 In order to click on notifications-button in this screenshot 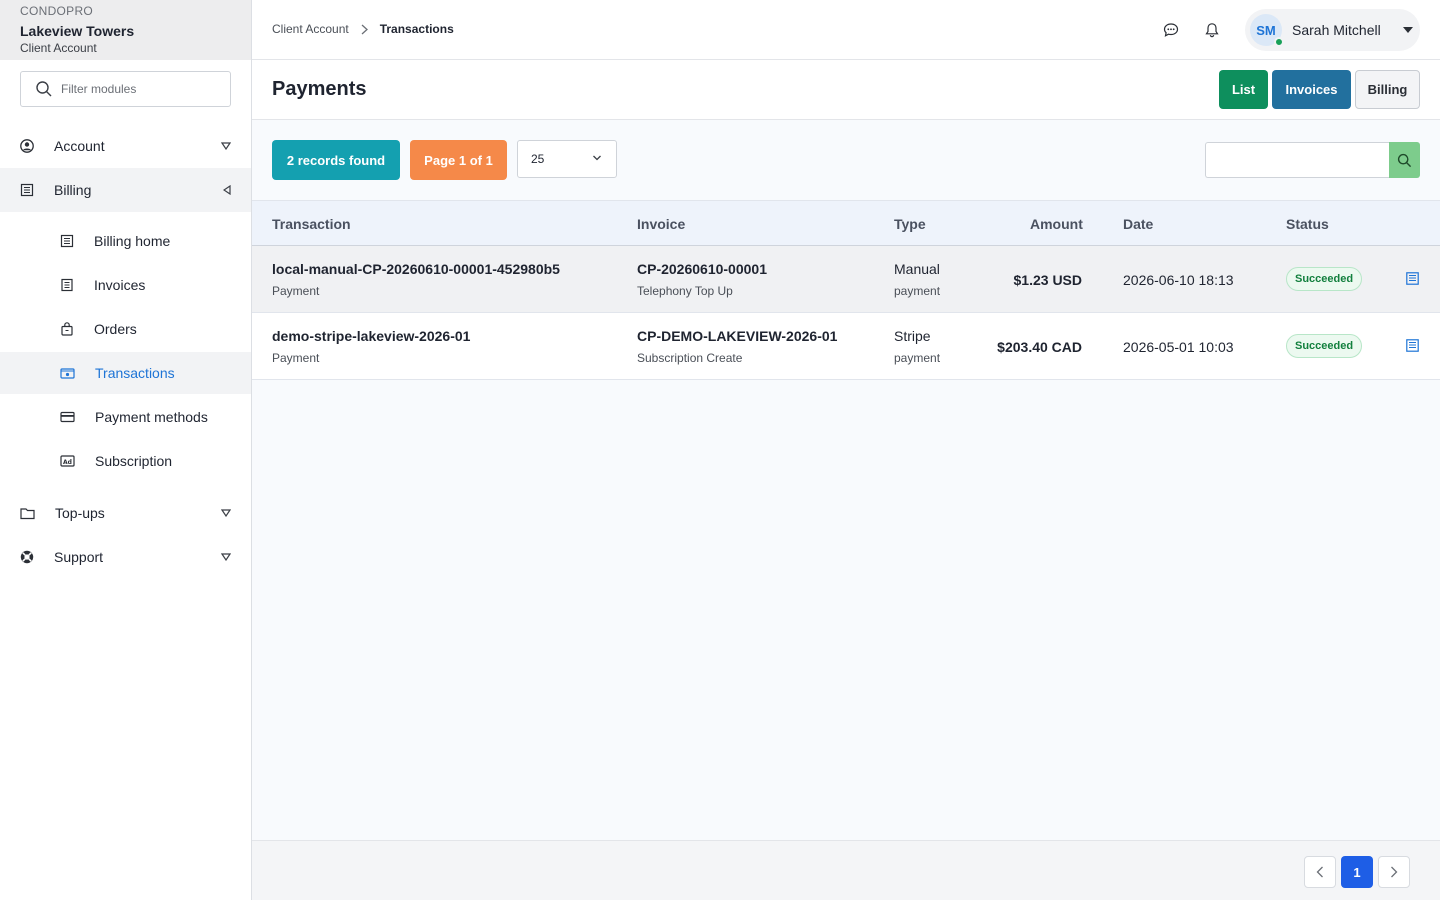, I will do `click(1212, 30)`.